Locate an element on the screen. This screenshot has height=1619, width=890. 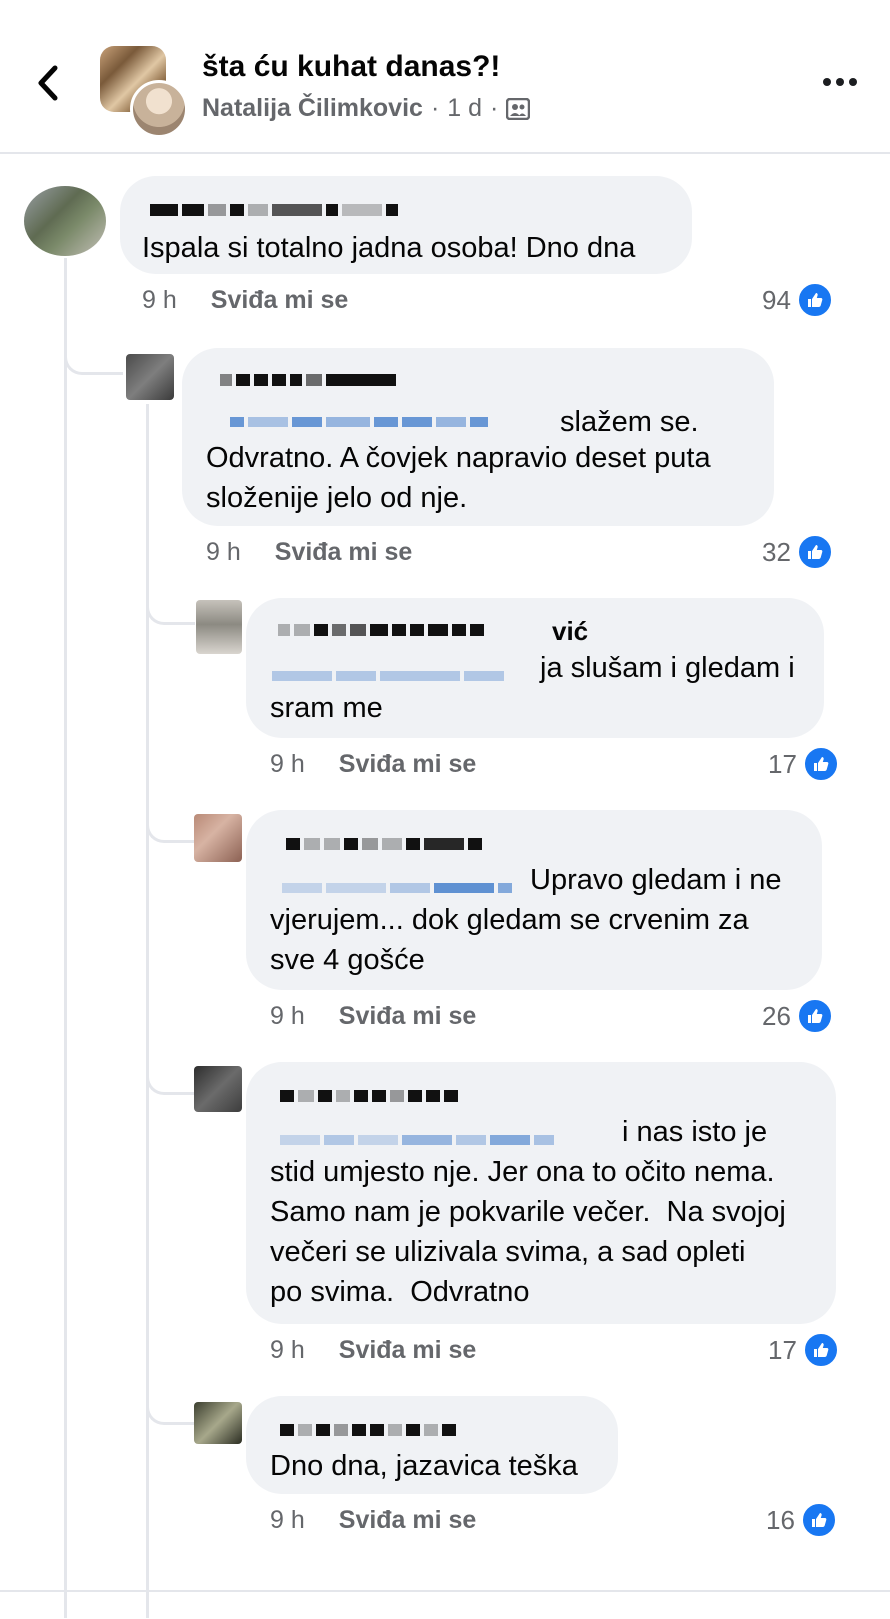
reaction-count: 26 is located at coordinates (797, 1016).